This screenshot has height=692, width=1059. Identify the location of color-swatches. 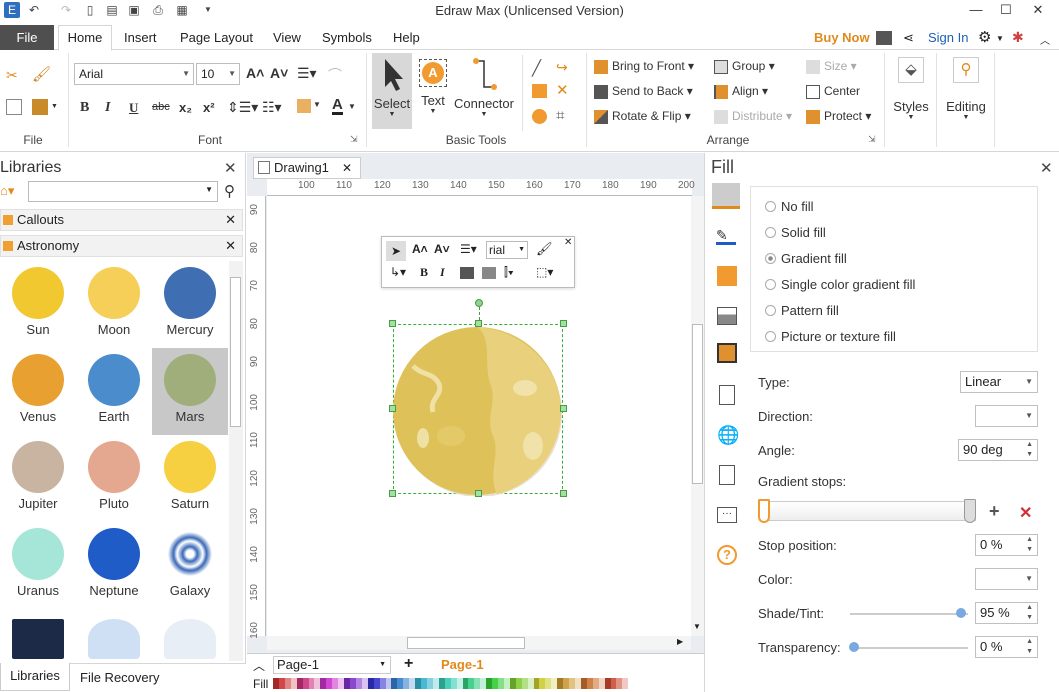
(451, 683).